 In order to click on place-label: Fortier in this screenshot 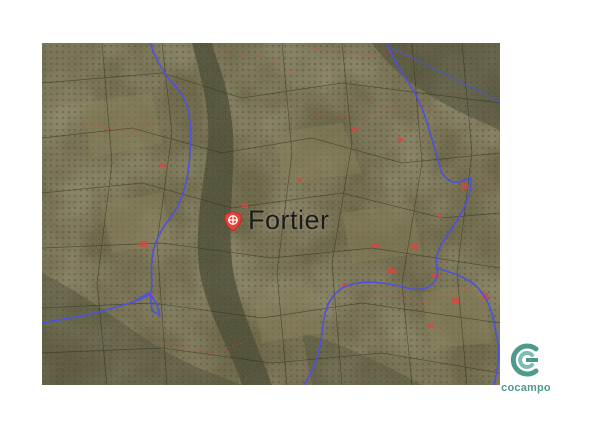, I will do `click(289, 220)`.